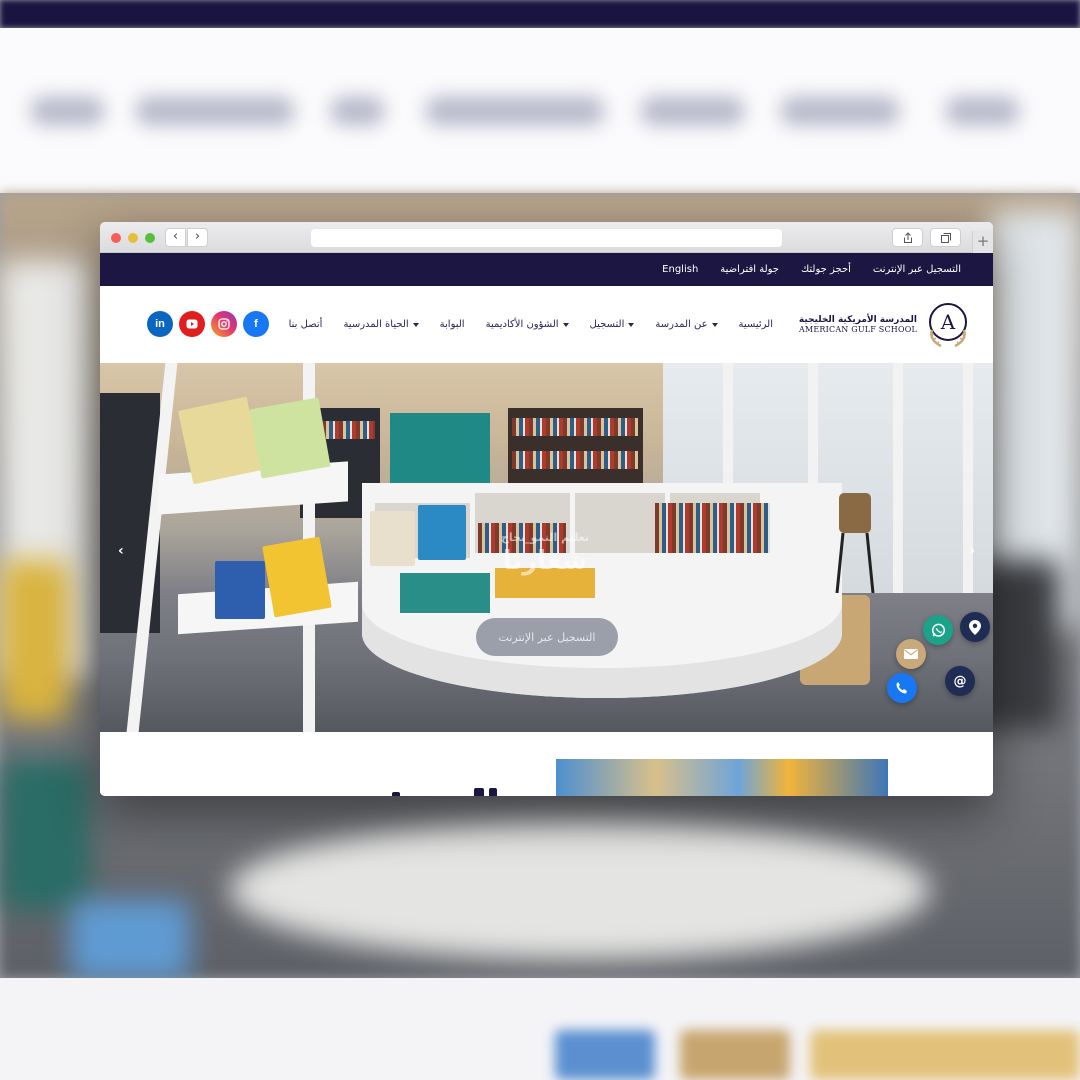 Image resolution: width=1080 pixels, height=1080 pixels. I want to click on backdrop-topbar, so click(540, 14).